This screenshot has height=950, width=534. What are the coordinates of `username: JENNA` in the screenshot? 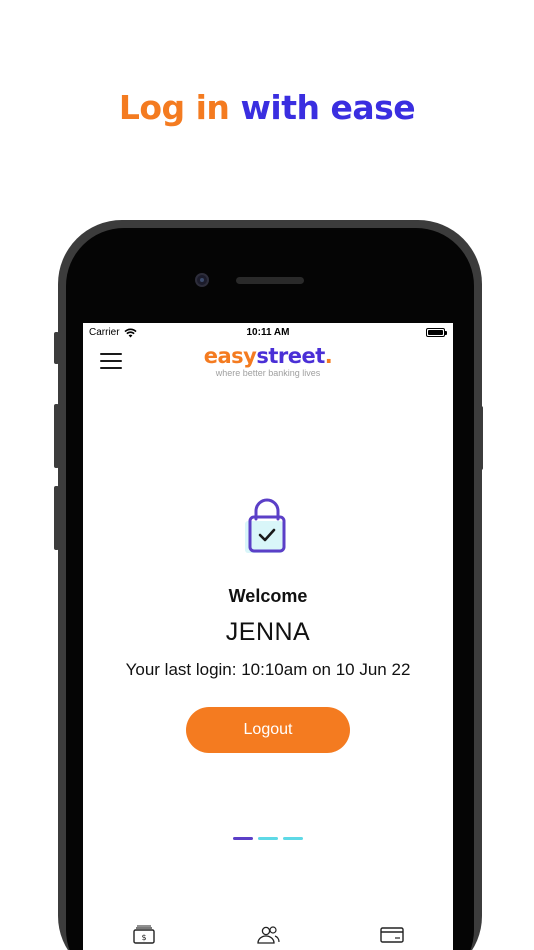 It's located at (268, 632).